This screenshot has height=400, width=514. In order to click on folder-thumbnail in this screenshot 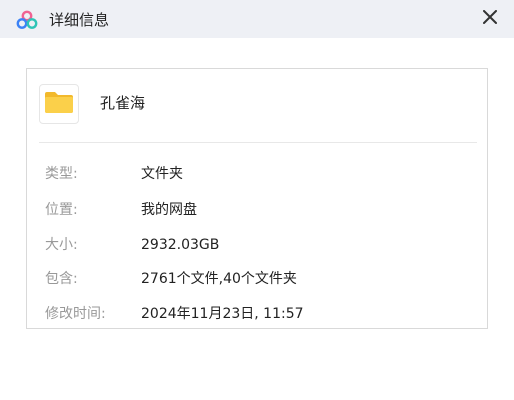, I will do `click(59, 104)`.